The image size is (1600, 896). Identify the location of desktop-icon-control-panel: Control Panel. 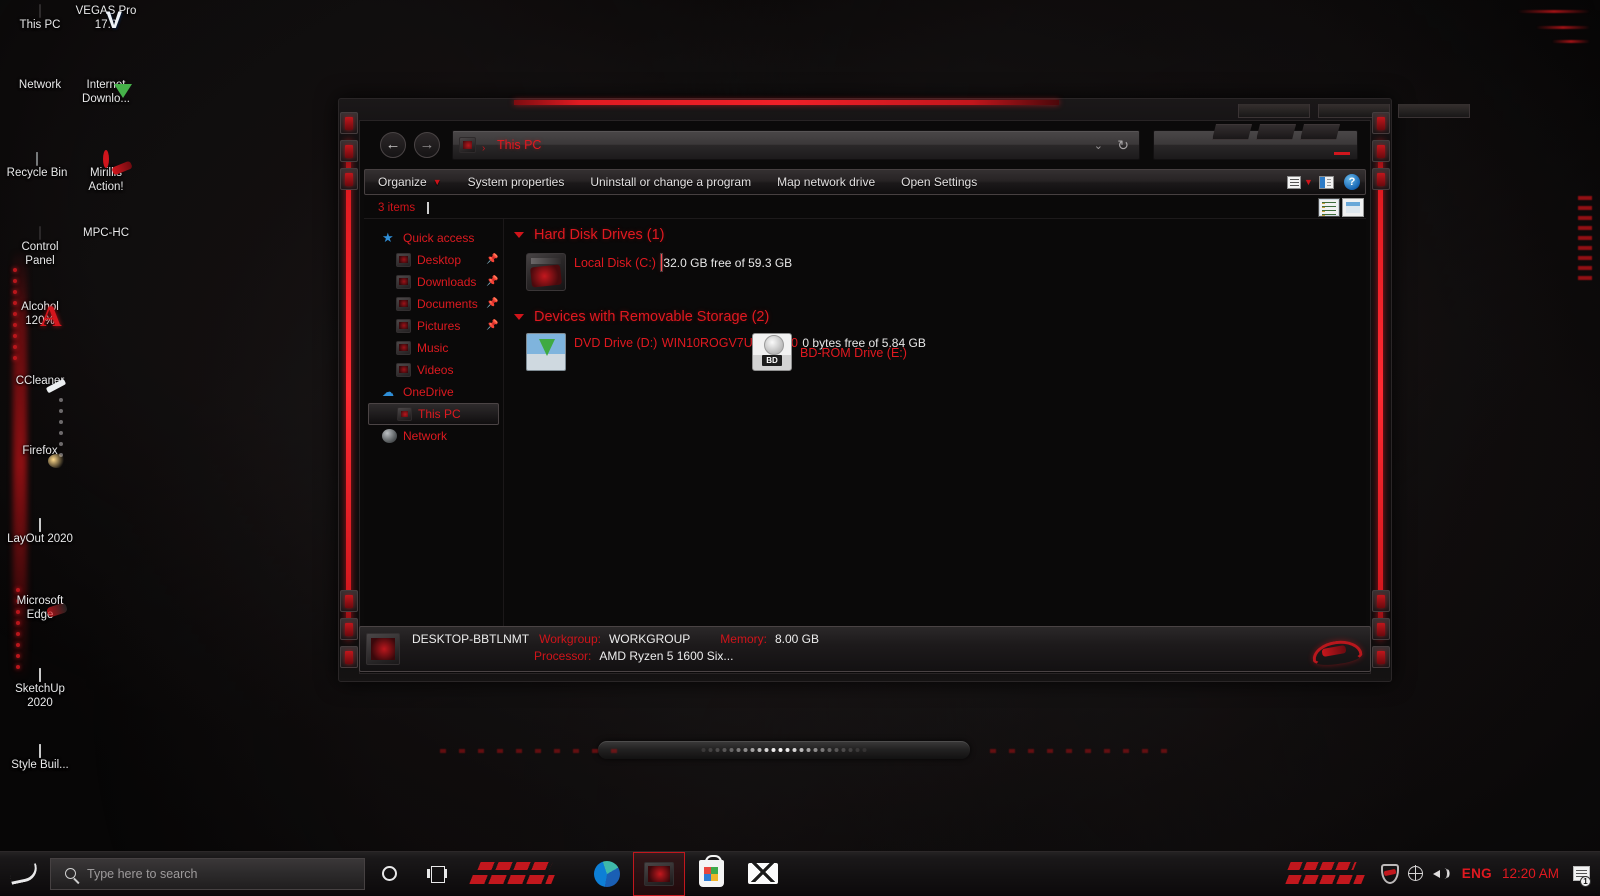
(40, 247).